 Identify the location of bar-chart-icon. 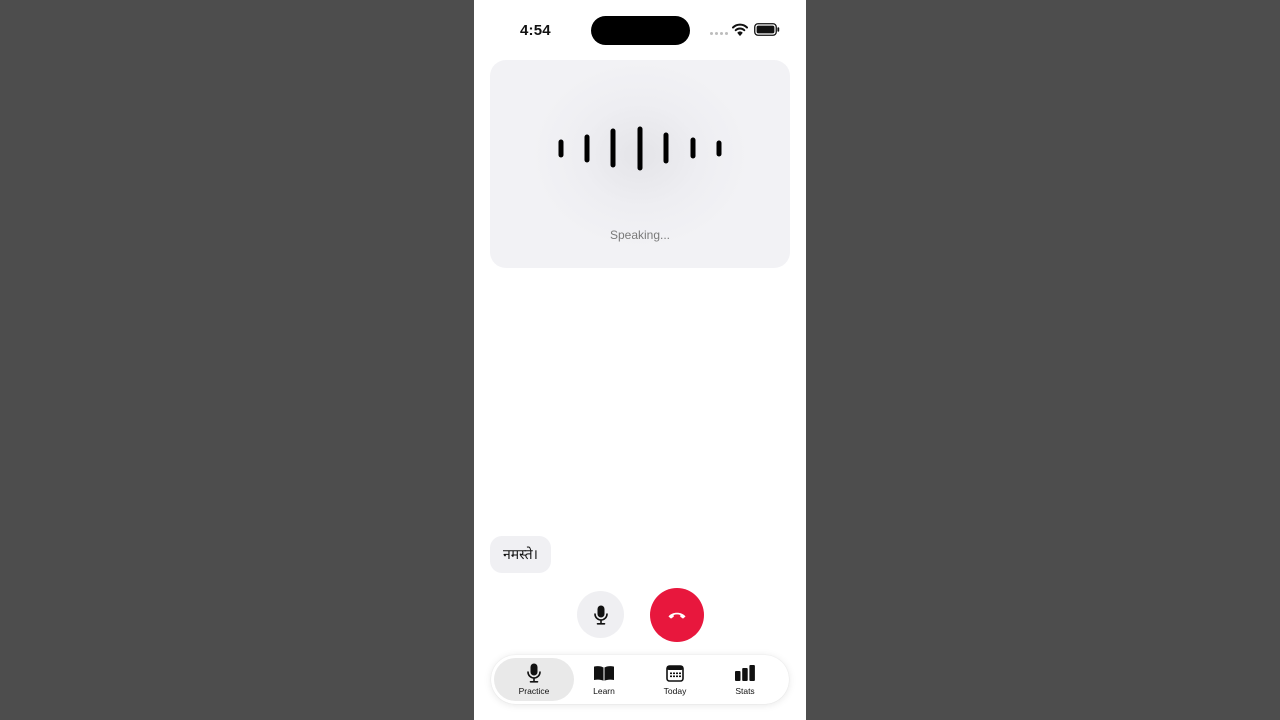
(745, 673).